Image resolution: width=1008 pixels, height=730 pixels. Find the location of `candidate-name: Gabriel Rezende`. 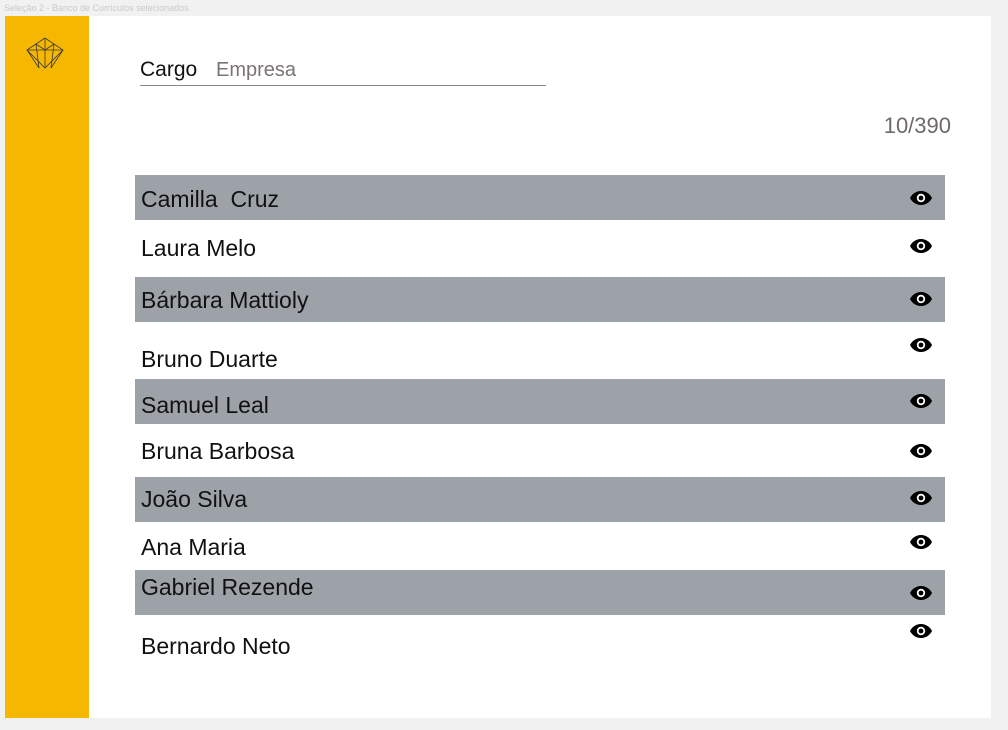

candidate-name: Gabriel Rezende is located at coordinates (227, 587).